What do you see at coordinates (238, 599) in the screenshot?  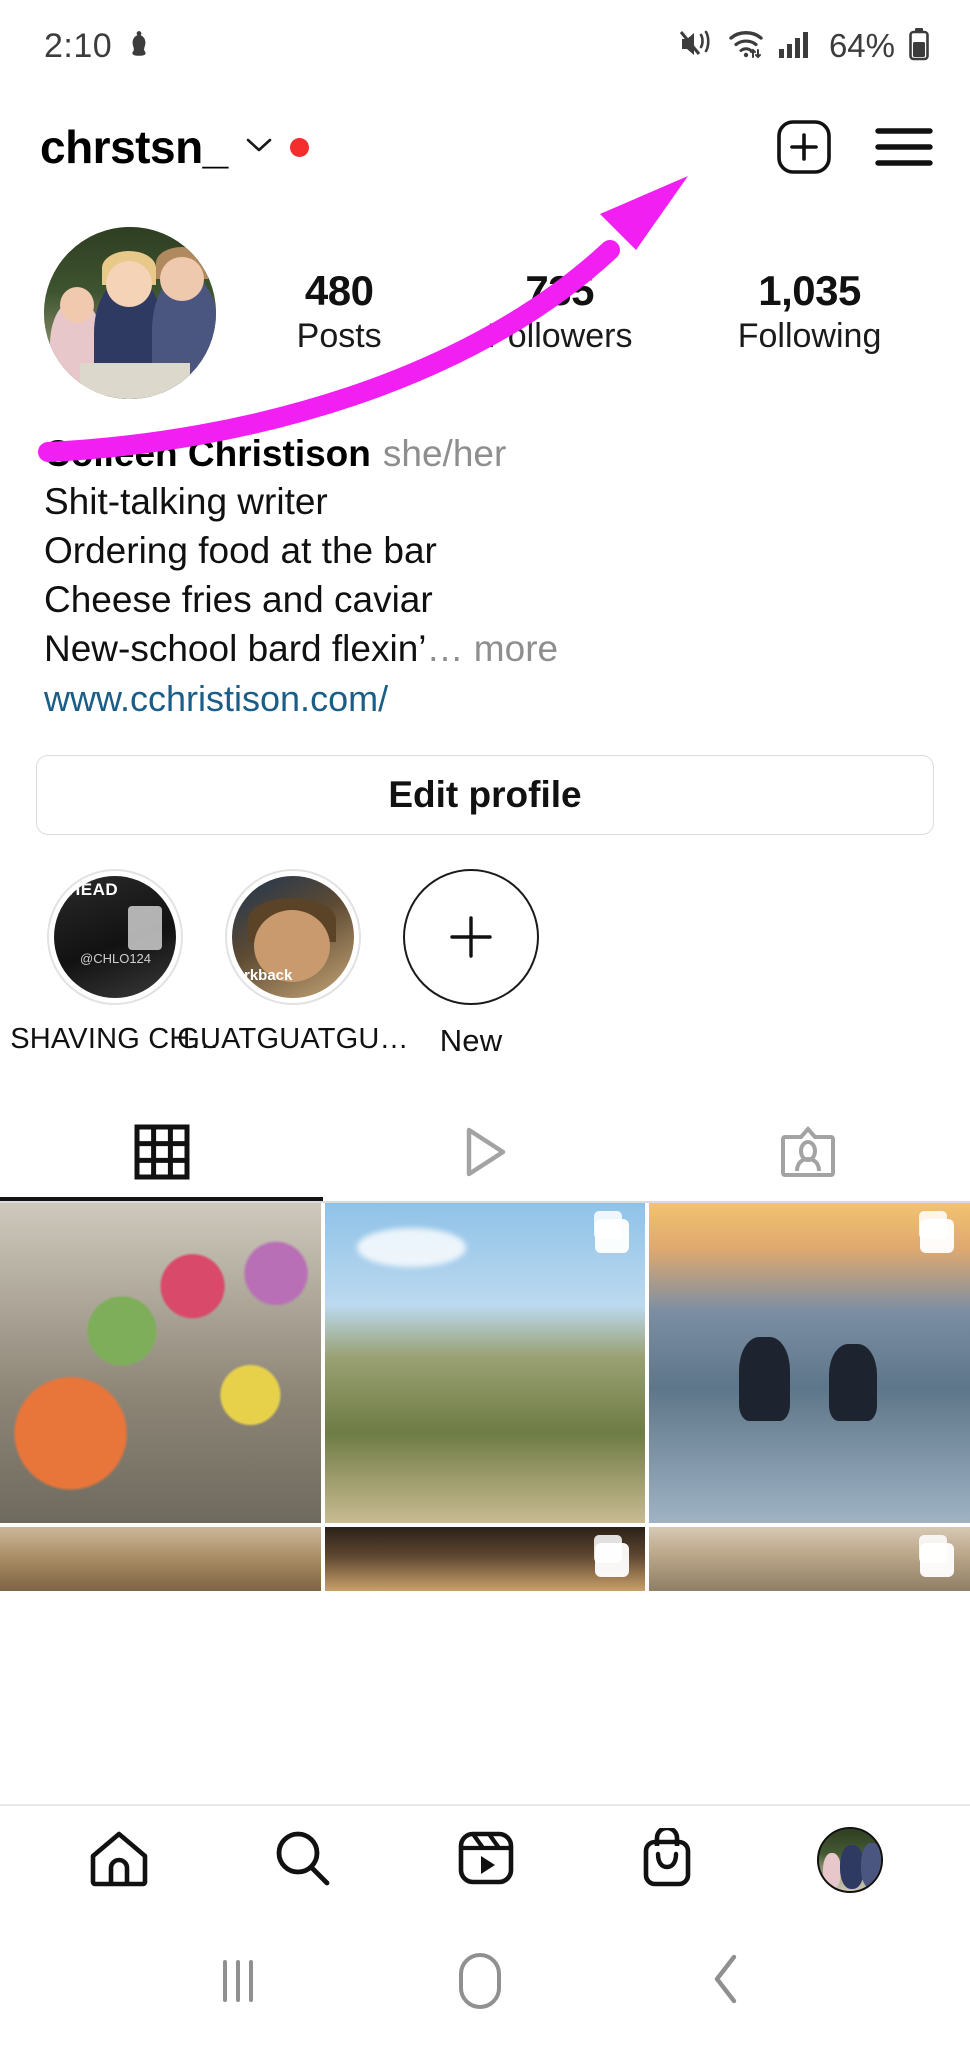 I see `bio-line-3: Cheese fries and caviar` at bounding box center [238, 599].